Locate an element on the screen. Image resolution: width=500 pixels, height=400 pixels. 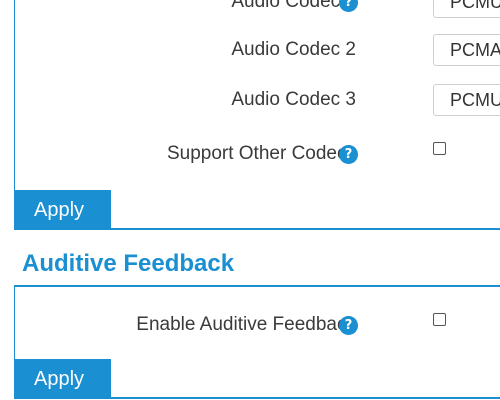
auditive-feedback-title: Auditive Feedback is located at coordinates (128, 263).